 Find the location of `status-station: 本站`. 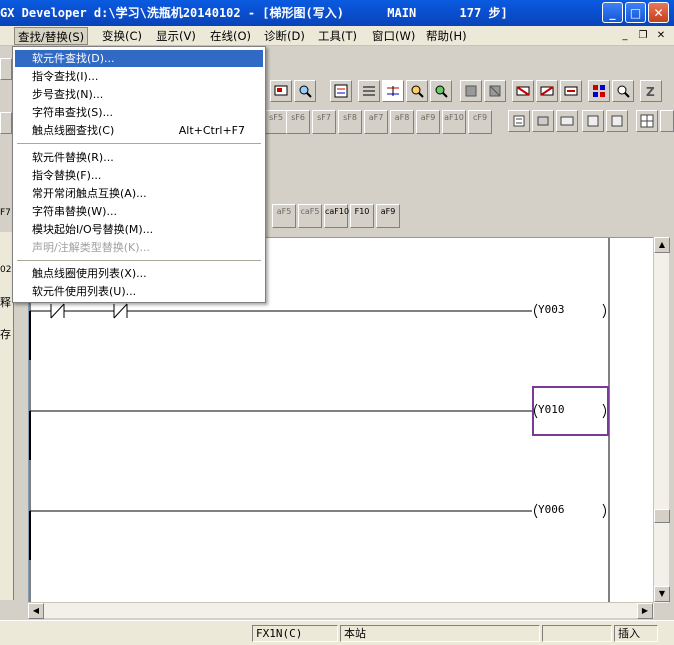

status-station: 本站 is located at coordinates (440, 633).